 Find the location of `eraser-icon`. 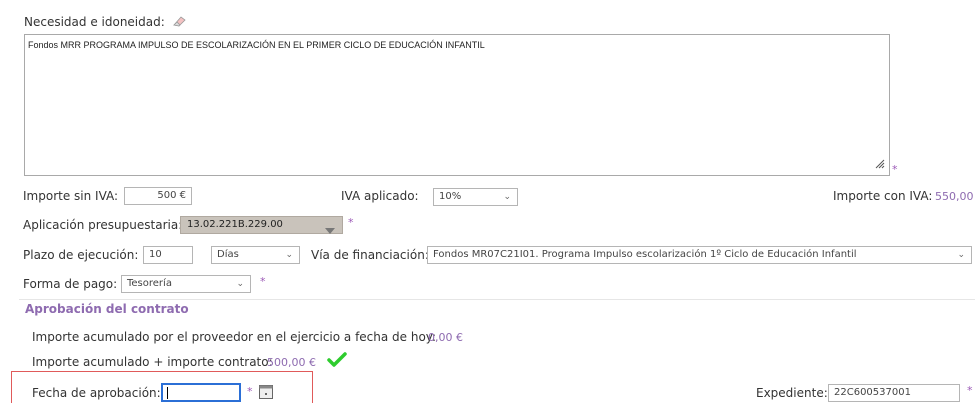

eraser-icon is located at coordinates (179, 22).